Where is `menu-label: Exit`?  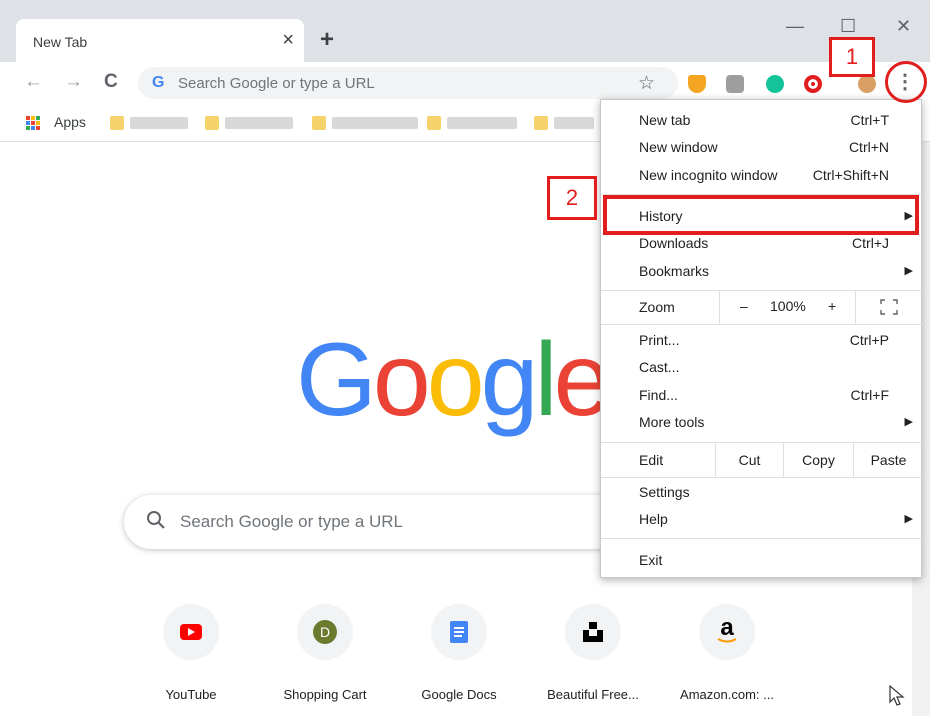
menu-label: Exit is located at coordinates (651, 560).